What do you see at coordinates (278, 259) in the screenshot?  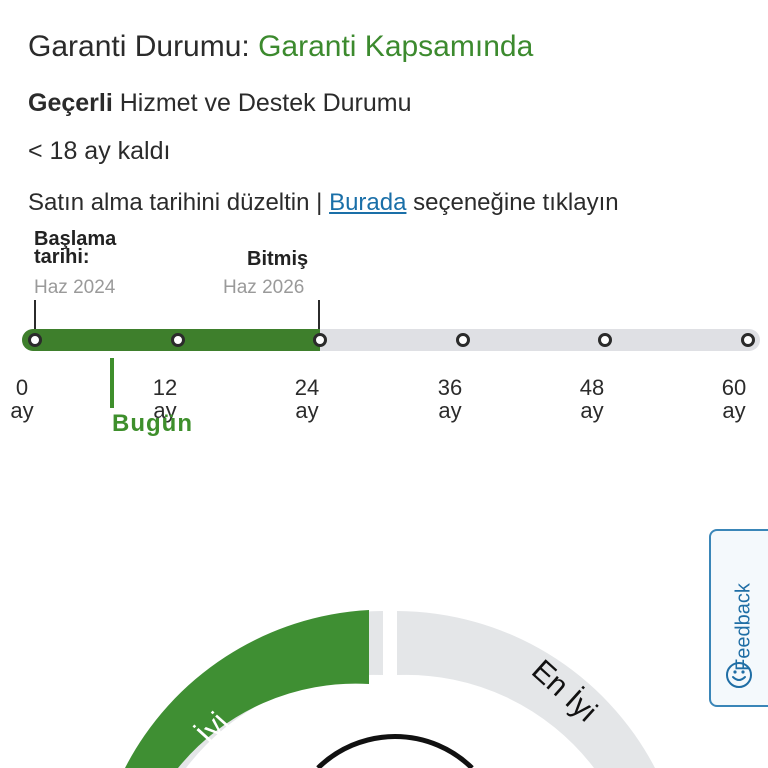 I see `end-date-label: Bitmiş` at bounding box center [278, 259].